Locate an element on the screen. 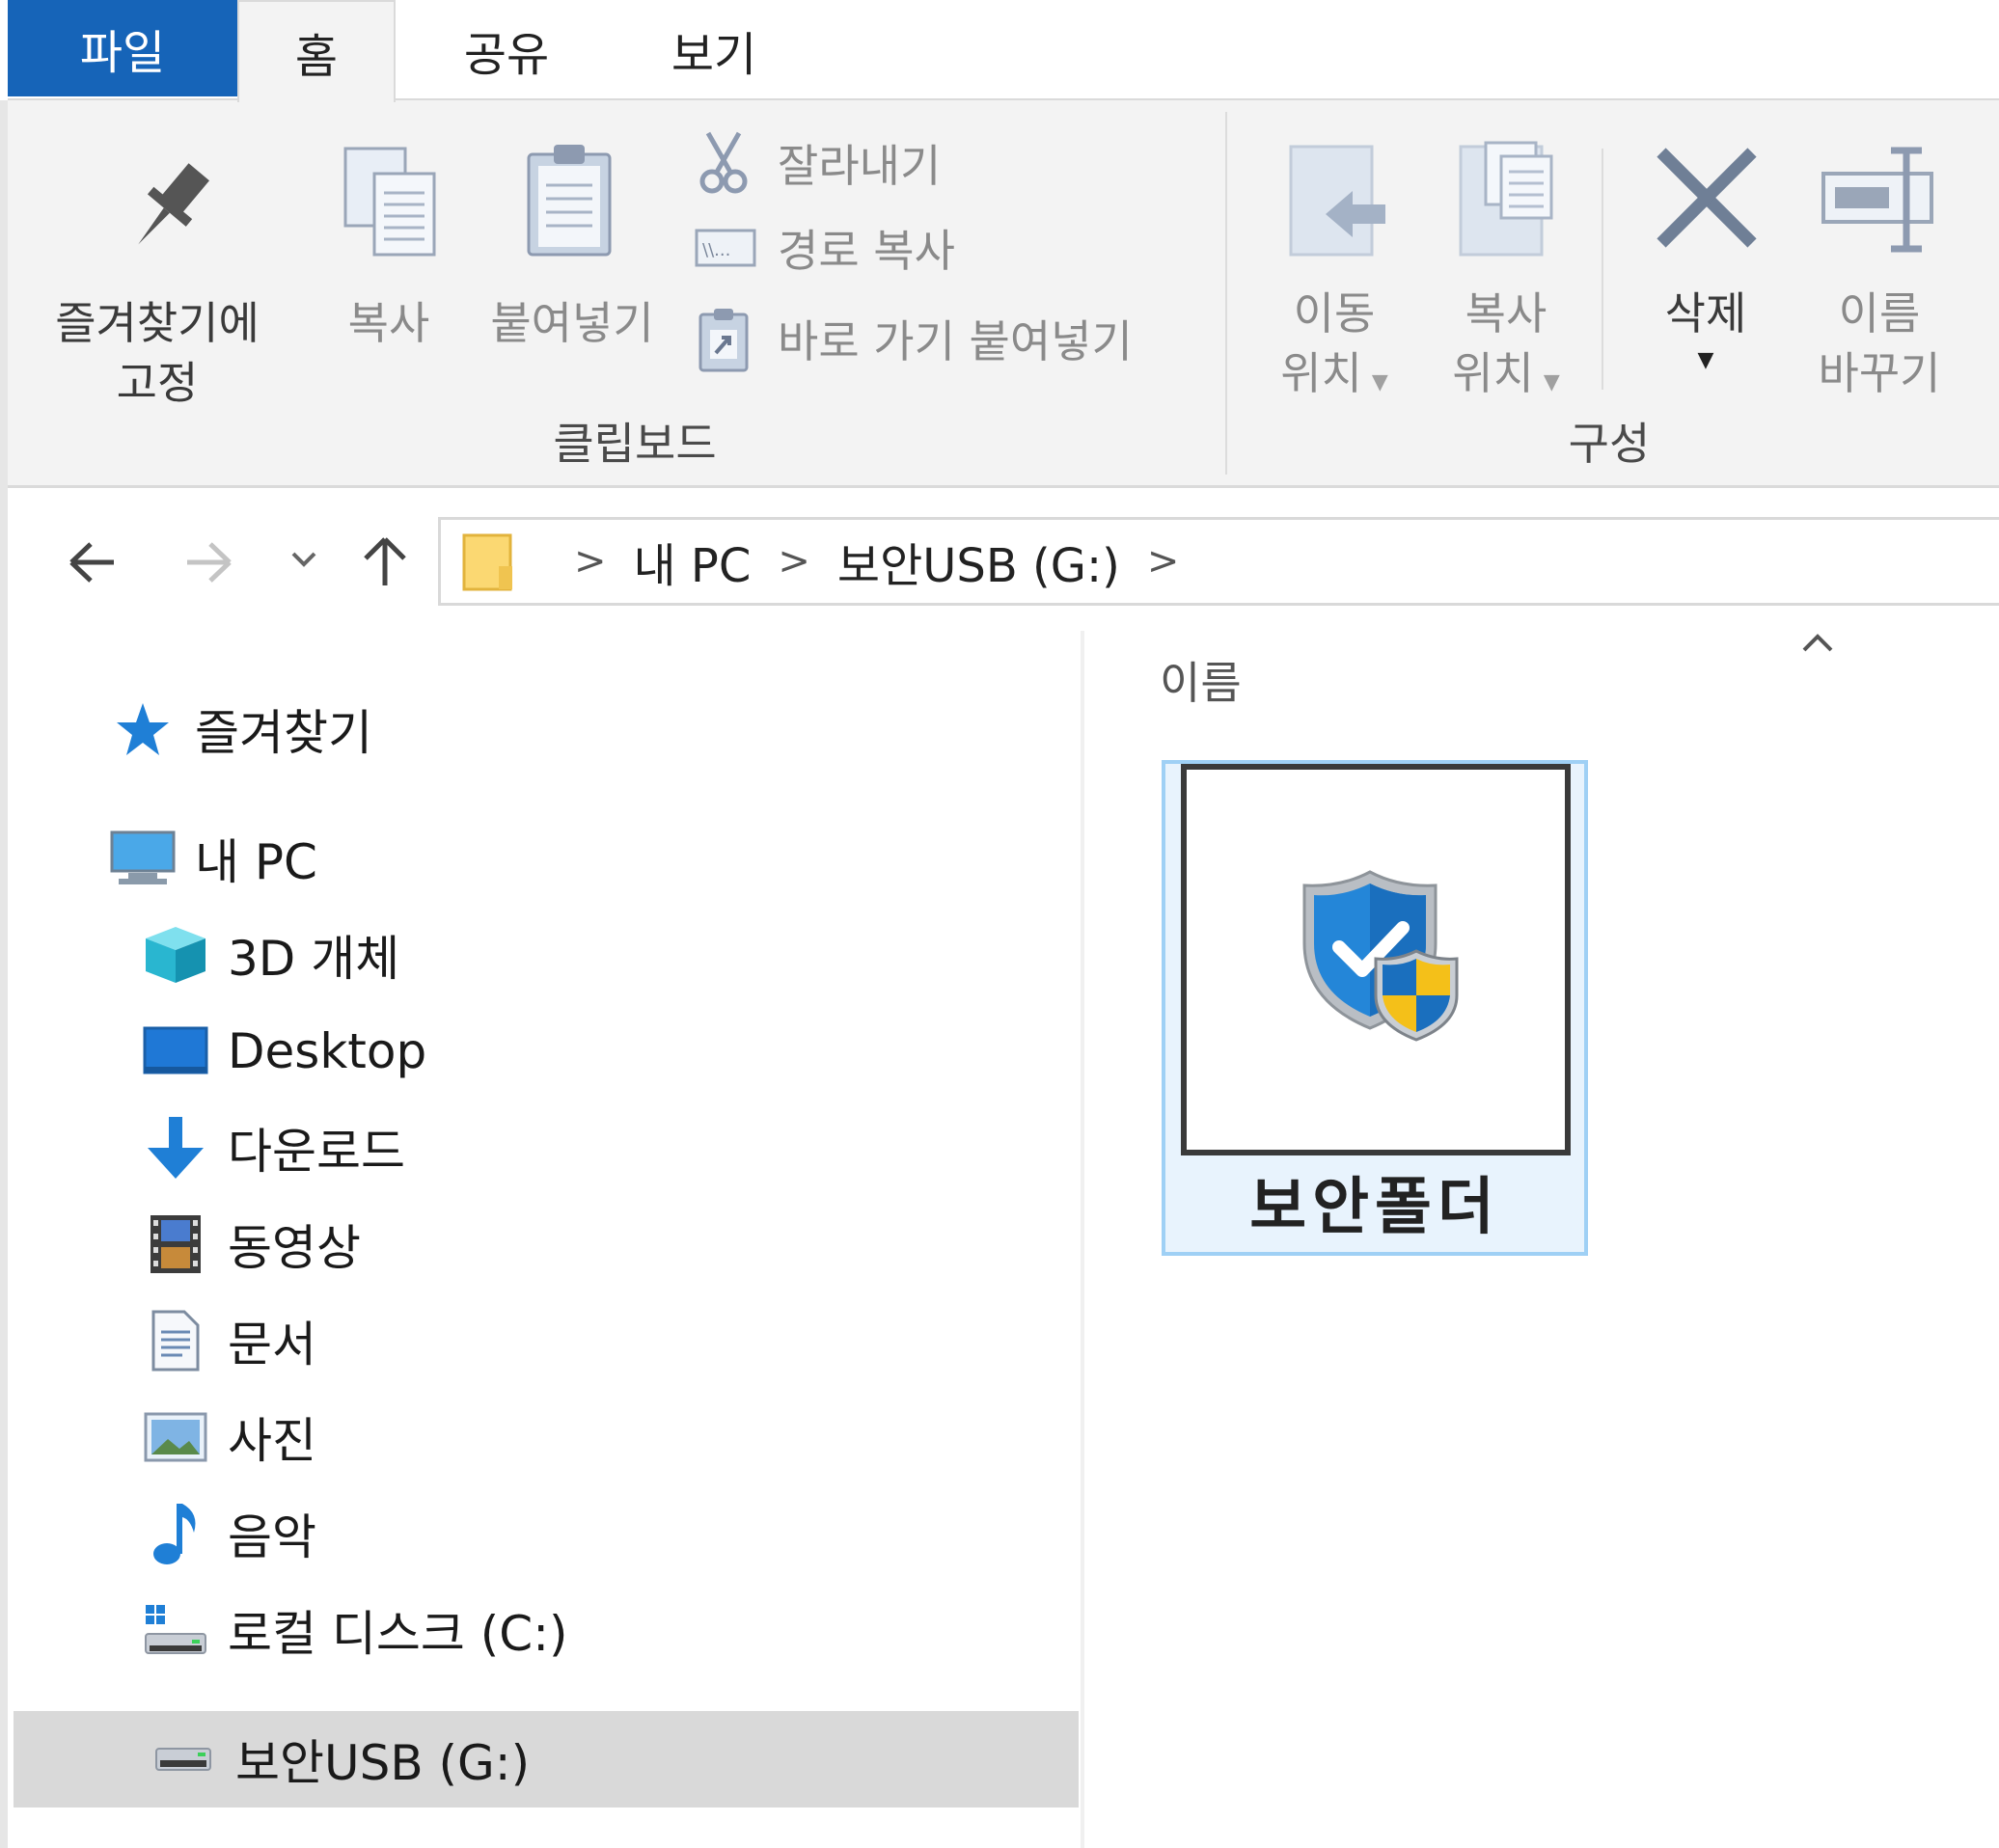 The height and width of the screenshot is (1848, 1999). download-icon is located at coordinates (175, 1147).